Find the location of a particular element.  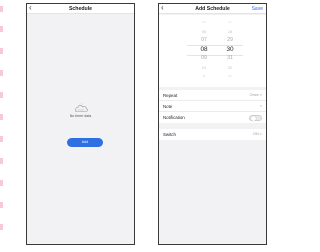

empty-state: No timer data is located at coordinates (80, 110).